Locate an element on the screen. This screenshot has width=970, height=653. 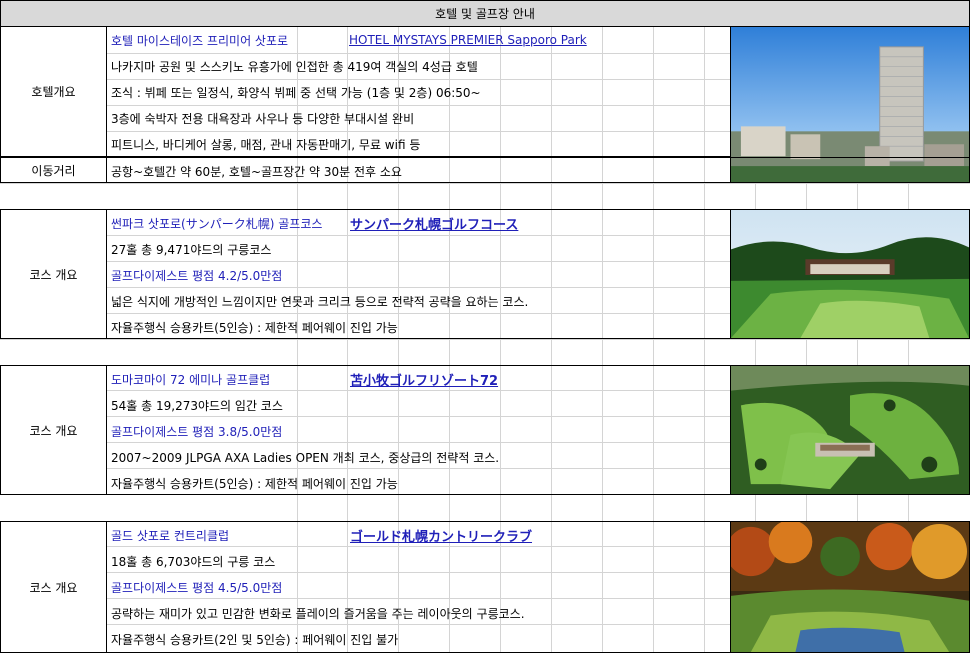
hotel-overview-label: 호텔개요 is located at coordinates (54, 91).